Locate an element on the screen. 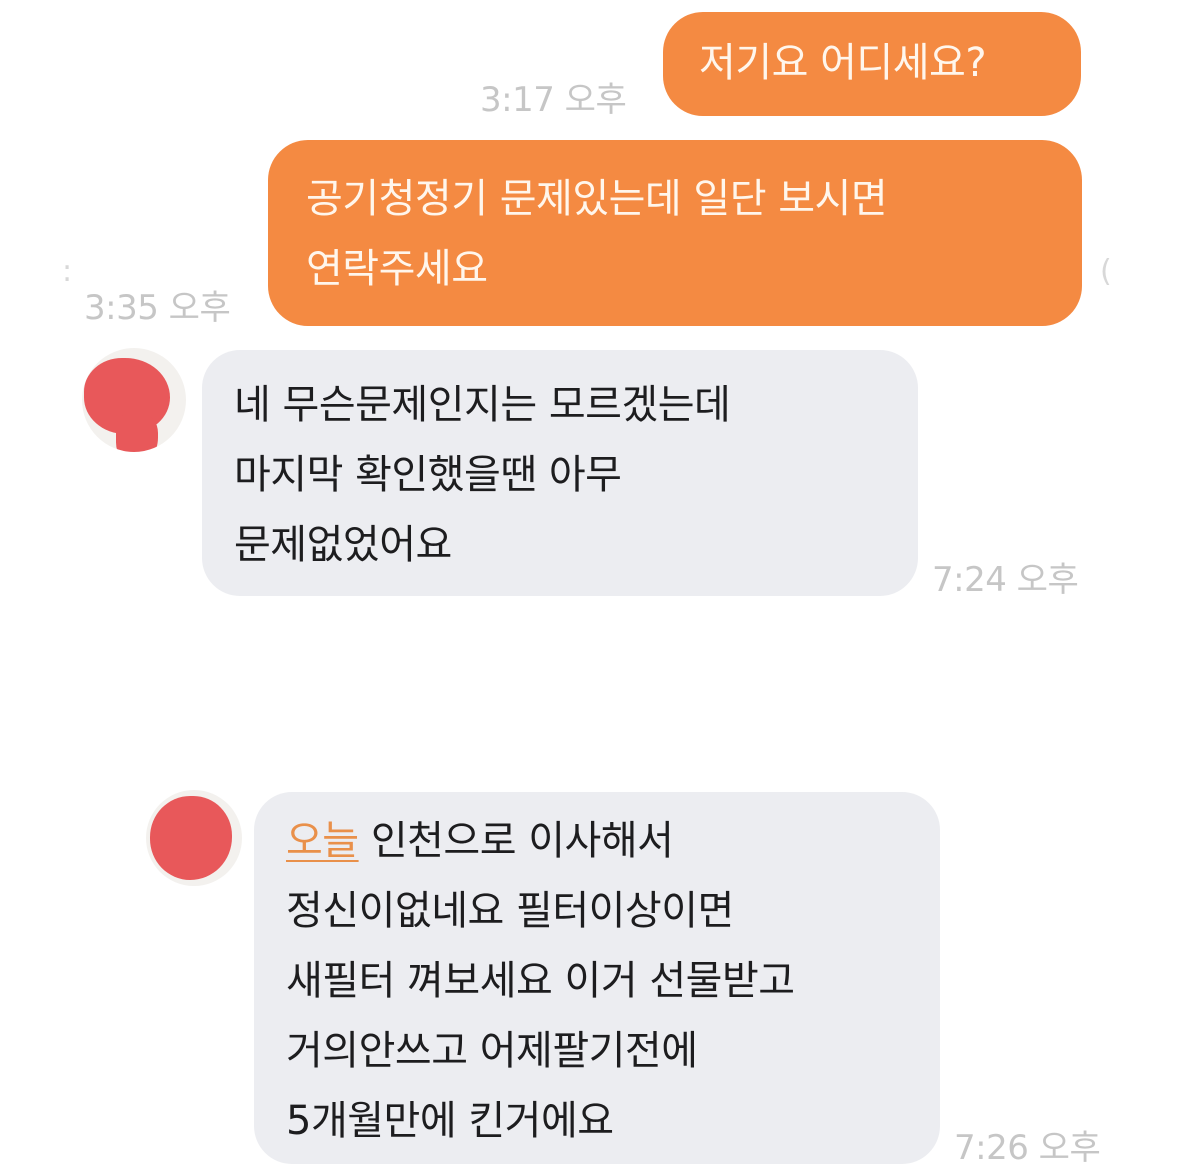  message-timestamp: 3:17 오후 is located at coordinates (553, 100).